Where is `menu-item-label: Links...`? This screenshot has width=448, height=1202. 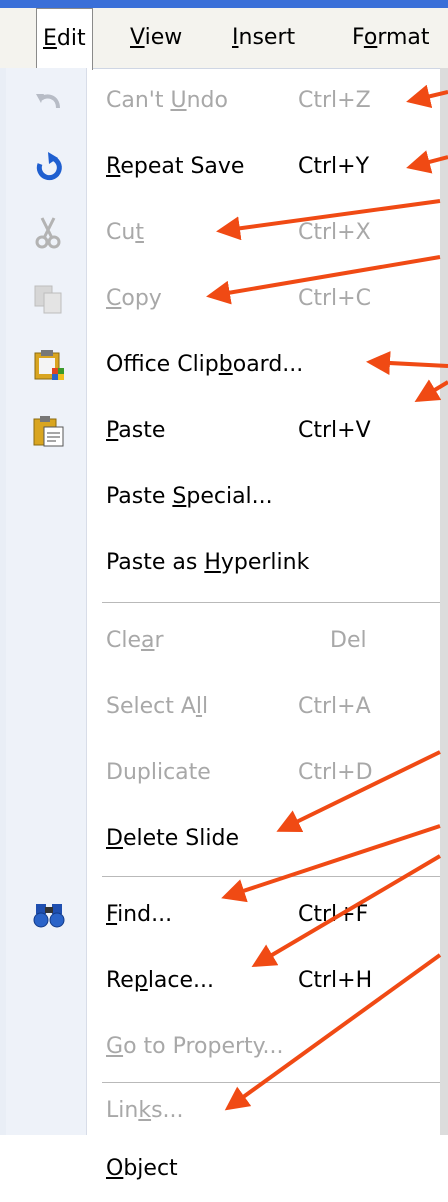
menu-item-label: Links... is located at coordinates (145, 1110).